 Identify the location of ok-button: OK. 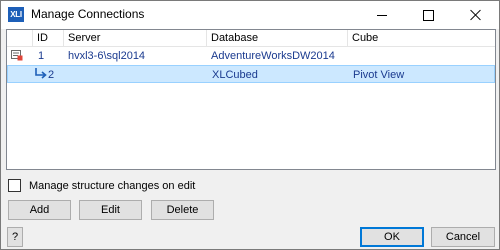
(392, 237).